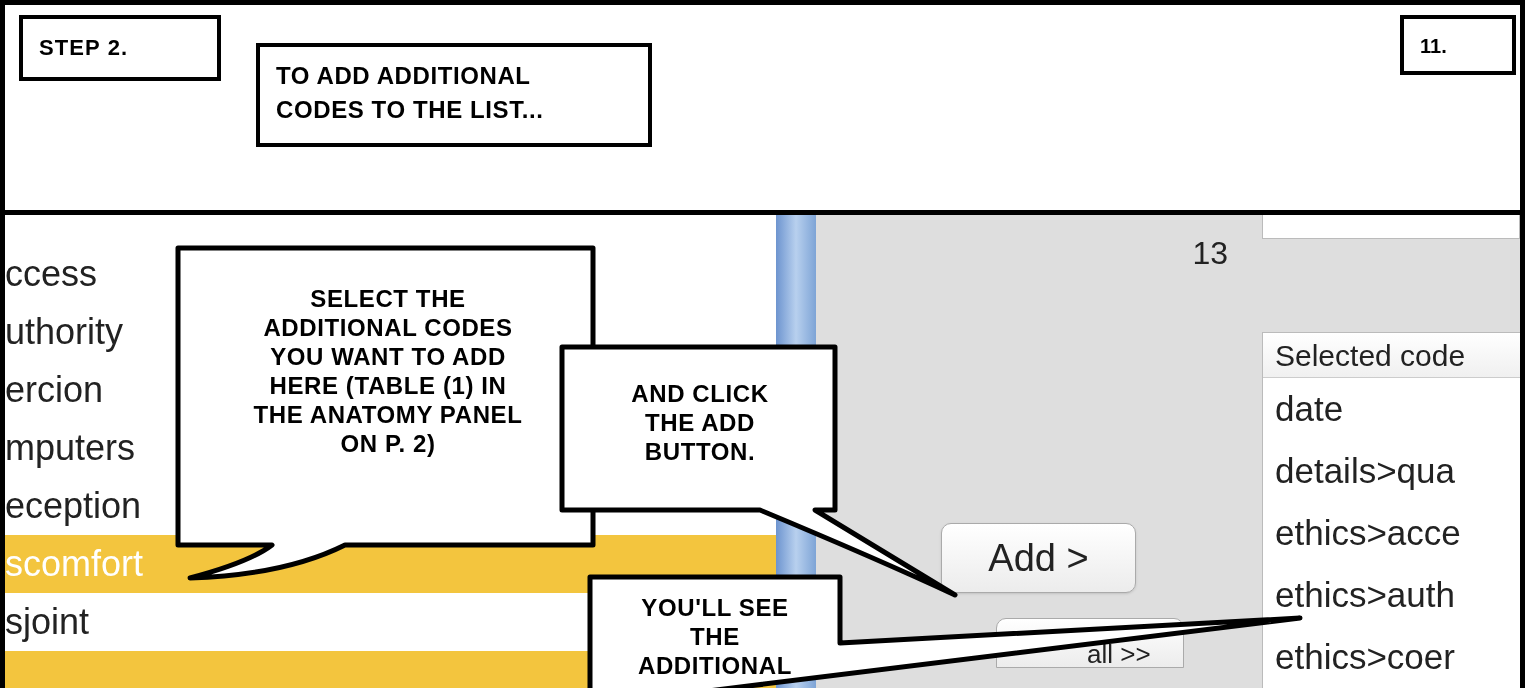  I want to click on table-cell-text: details>qua, so click(1365, 470).